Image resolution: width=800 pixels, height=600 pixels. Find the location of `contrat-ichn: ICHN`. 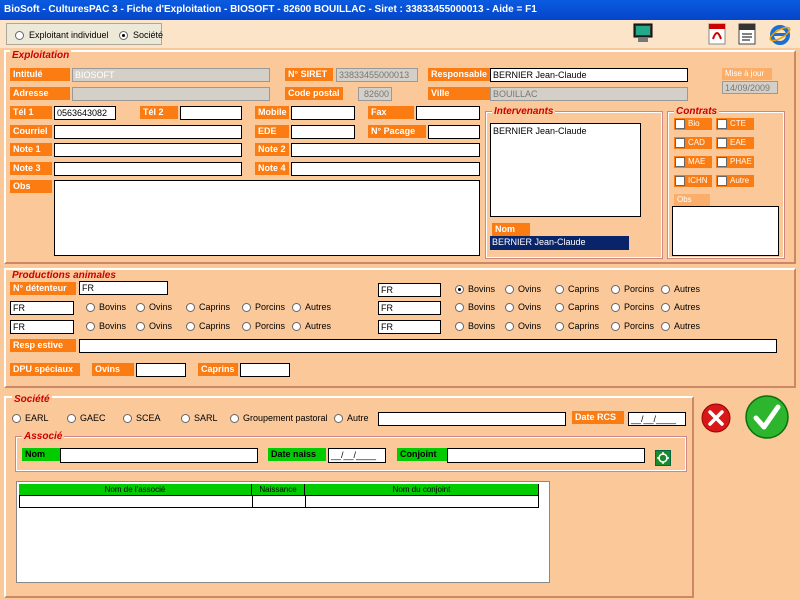

contrat-ichn: ICHN is located at coordinates (693, 181).